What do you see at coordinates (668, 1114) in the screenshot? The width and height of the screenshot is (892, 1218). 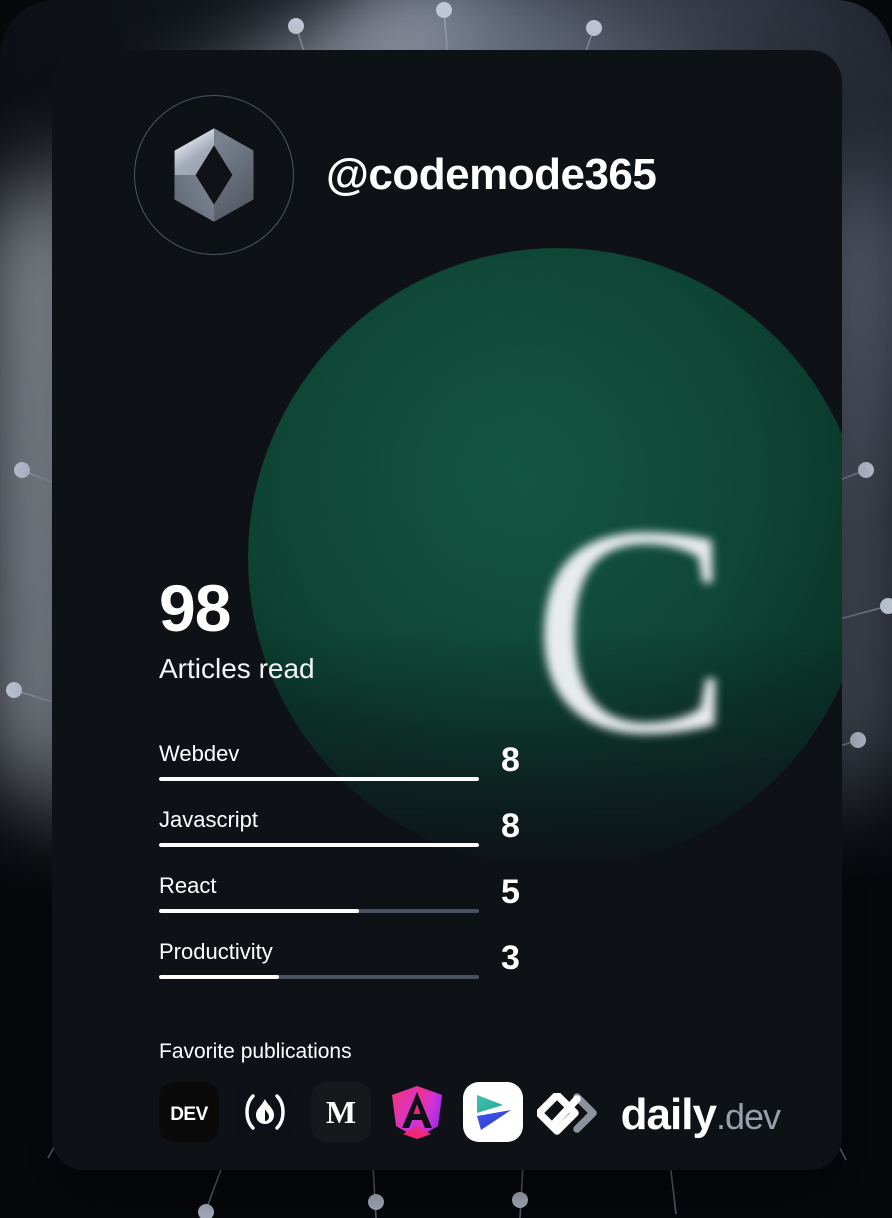 I see `brand-name: daily` at bounding box center [668, 1114].